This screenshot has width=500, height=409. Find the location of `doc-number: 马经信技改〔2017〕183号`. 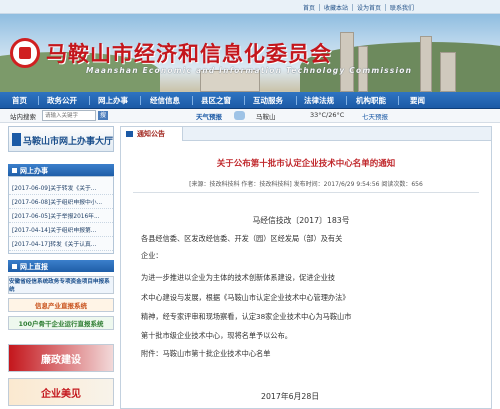

doc-number: 马经信技改〔2017〕183号 is located at coordinates (301, 220).